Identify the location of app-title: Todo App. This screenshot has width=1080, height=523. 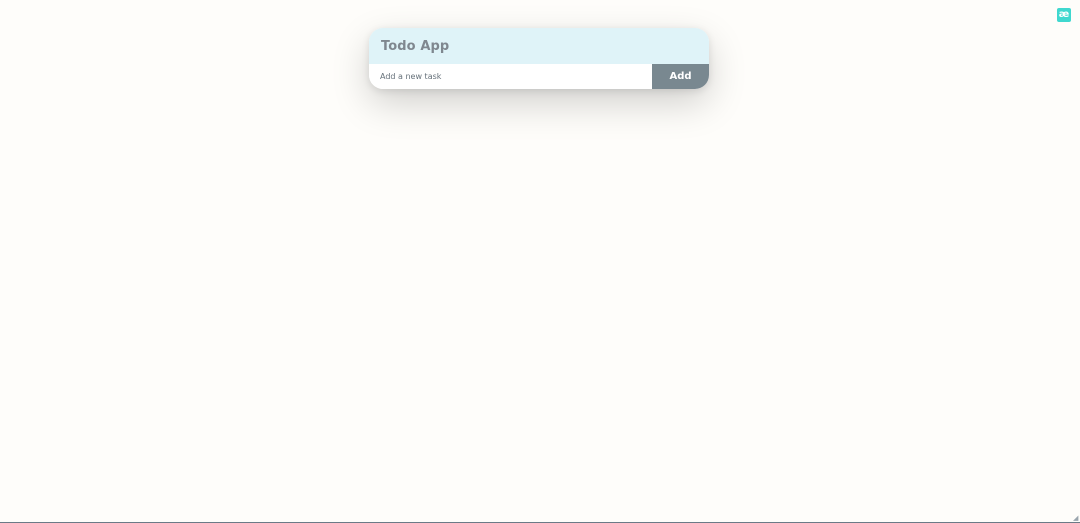
(415, 46).